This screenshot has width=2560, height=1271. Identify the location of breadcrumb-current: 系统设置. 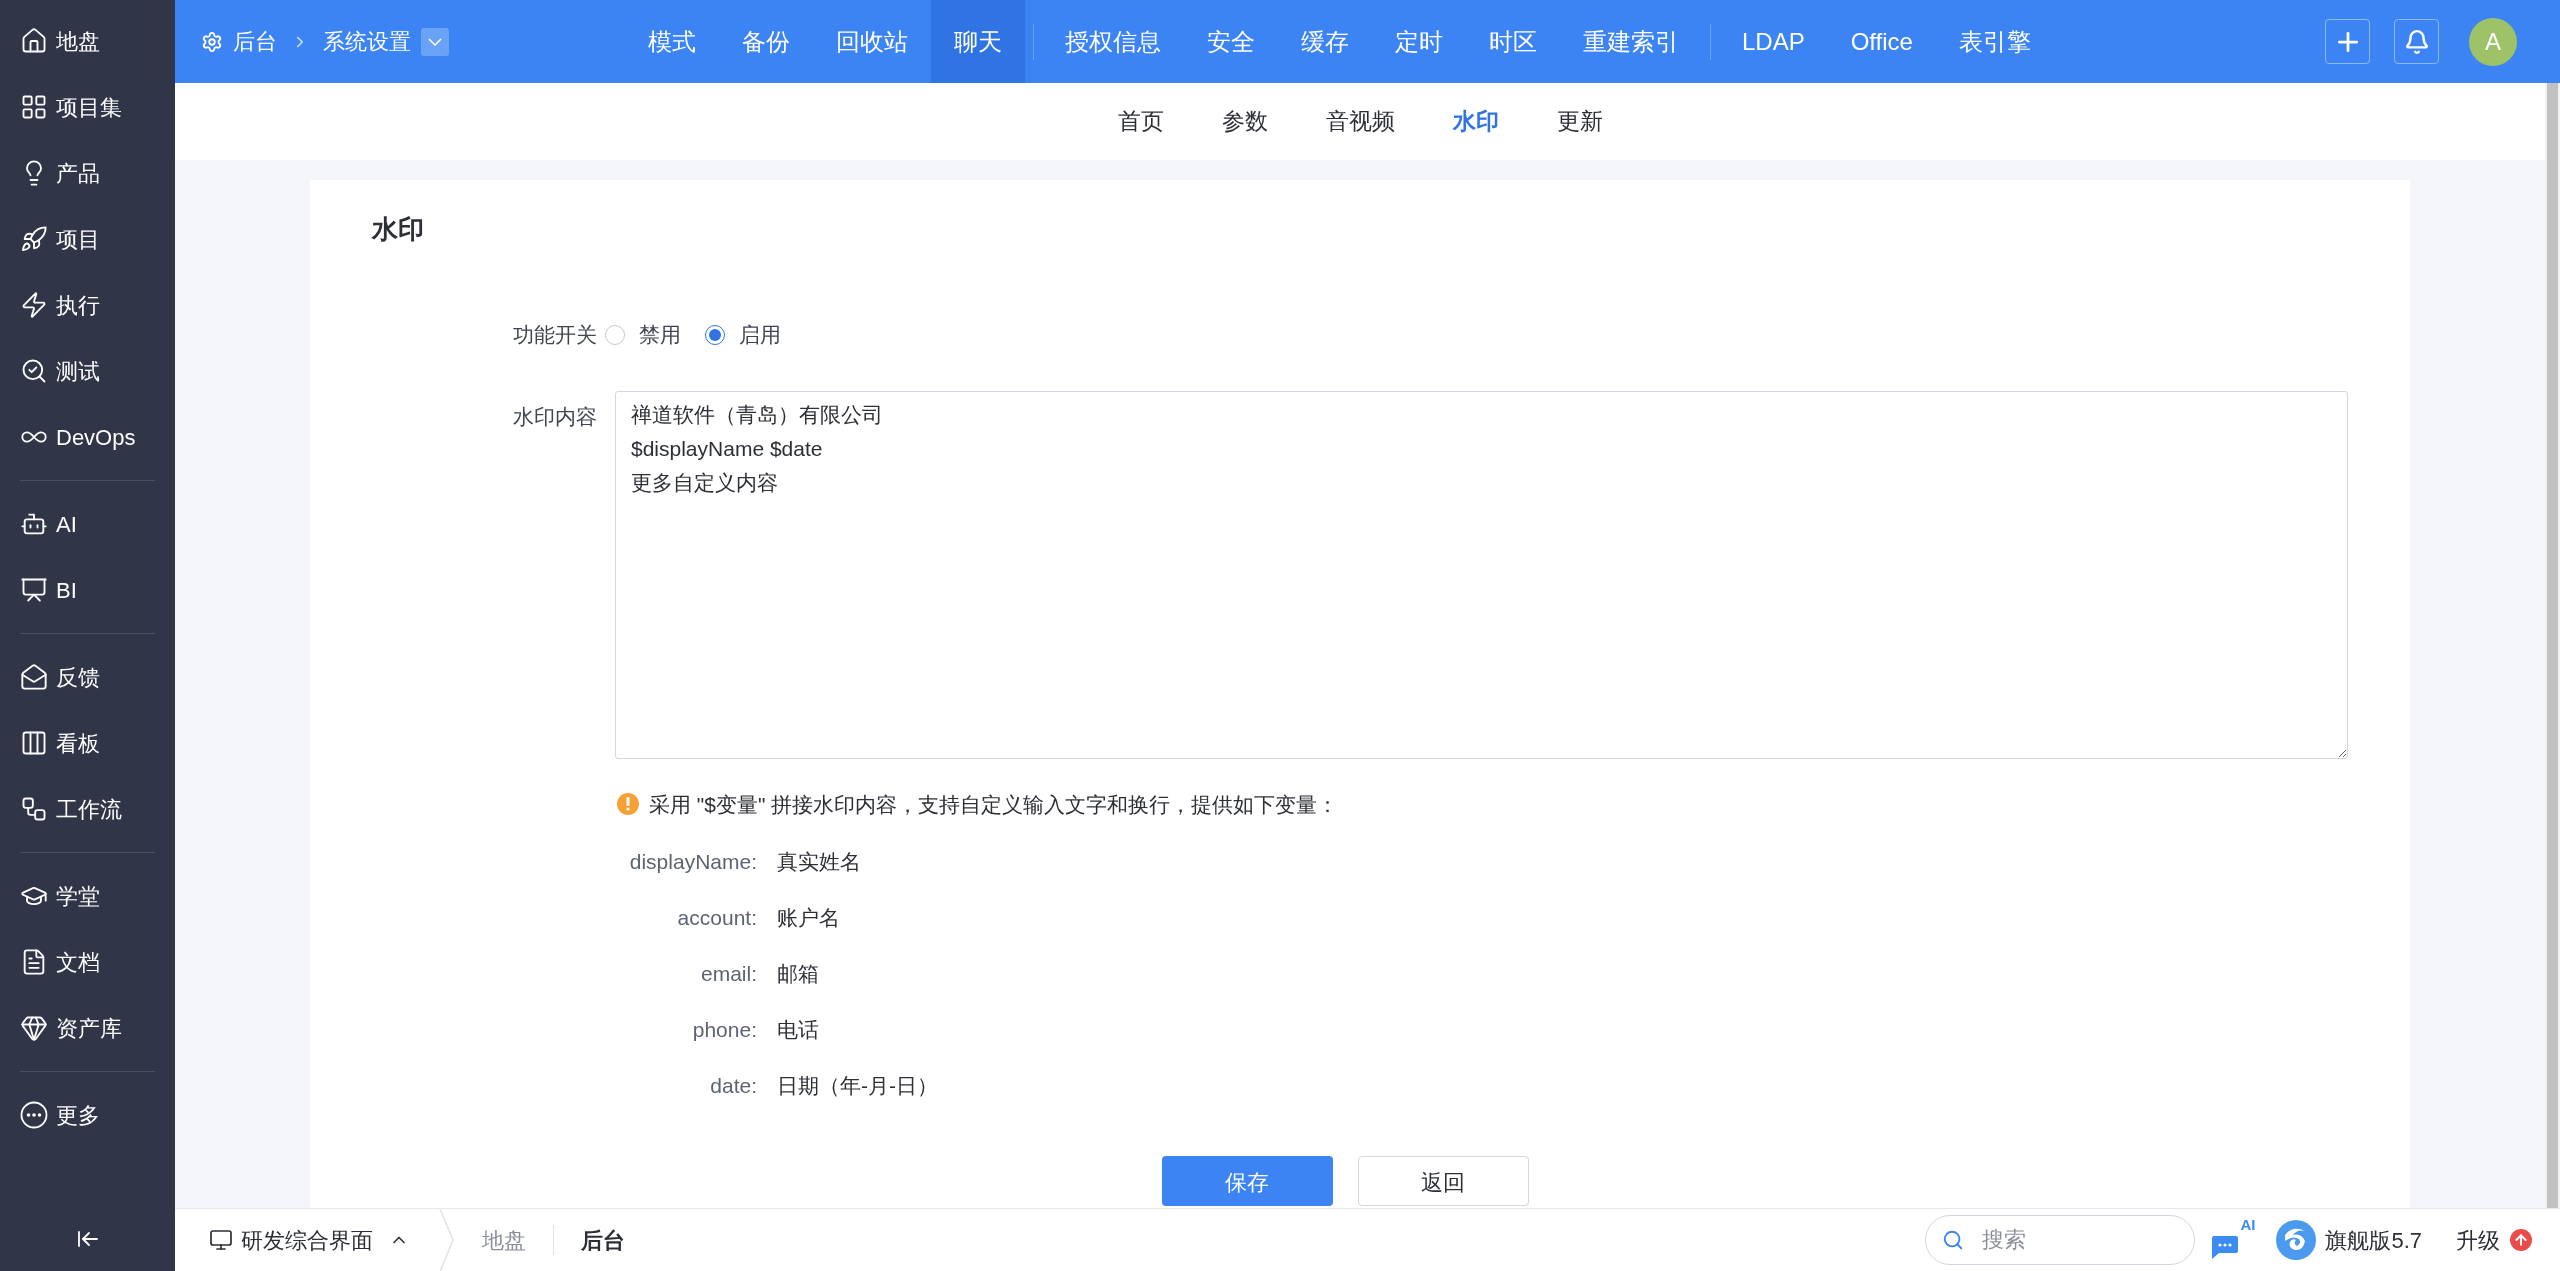
(367, 42).